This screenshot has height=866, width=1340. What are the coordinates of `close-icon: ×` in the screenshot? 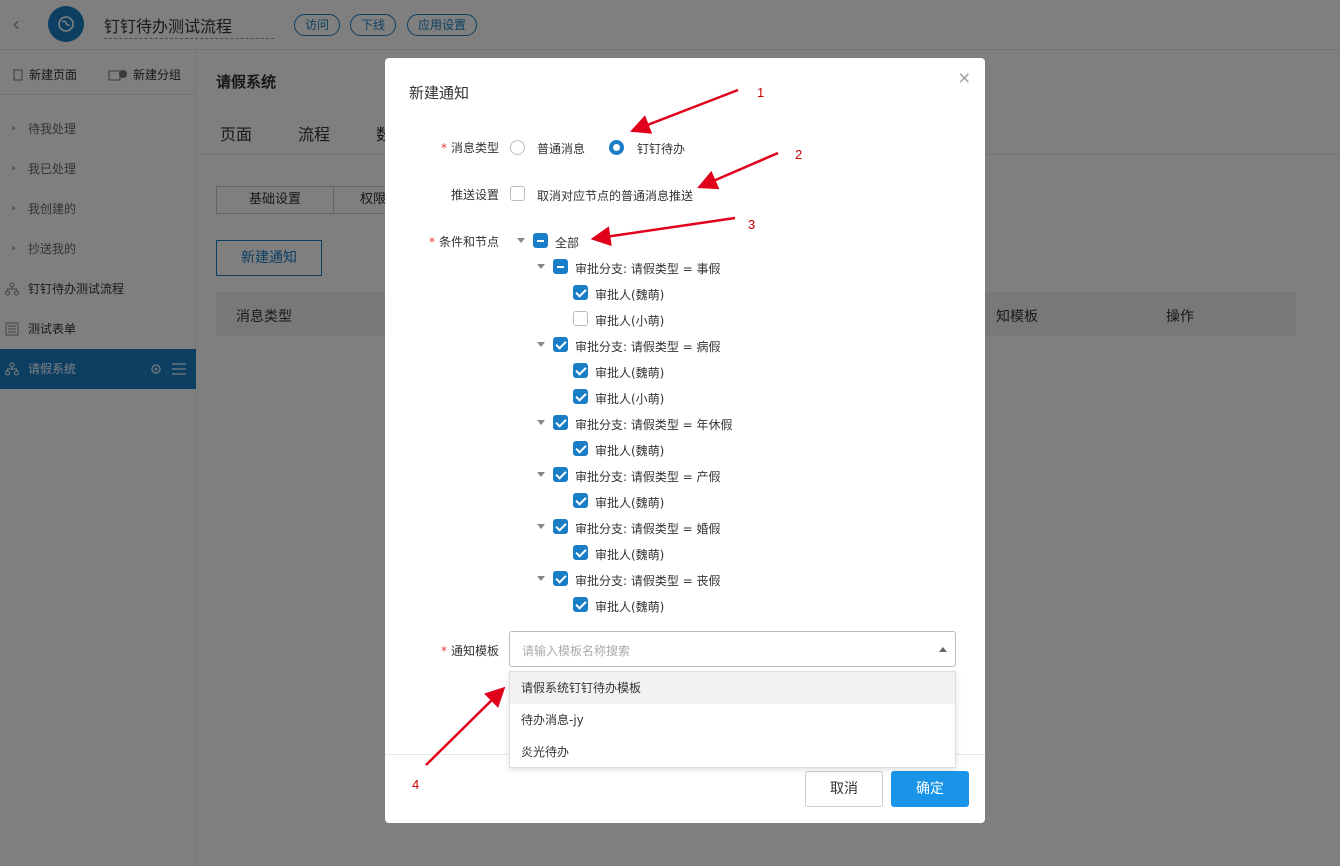 It's located at (964, 77).